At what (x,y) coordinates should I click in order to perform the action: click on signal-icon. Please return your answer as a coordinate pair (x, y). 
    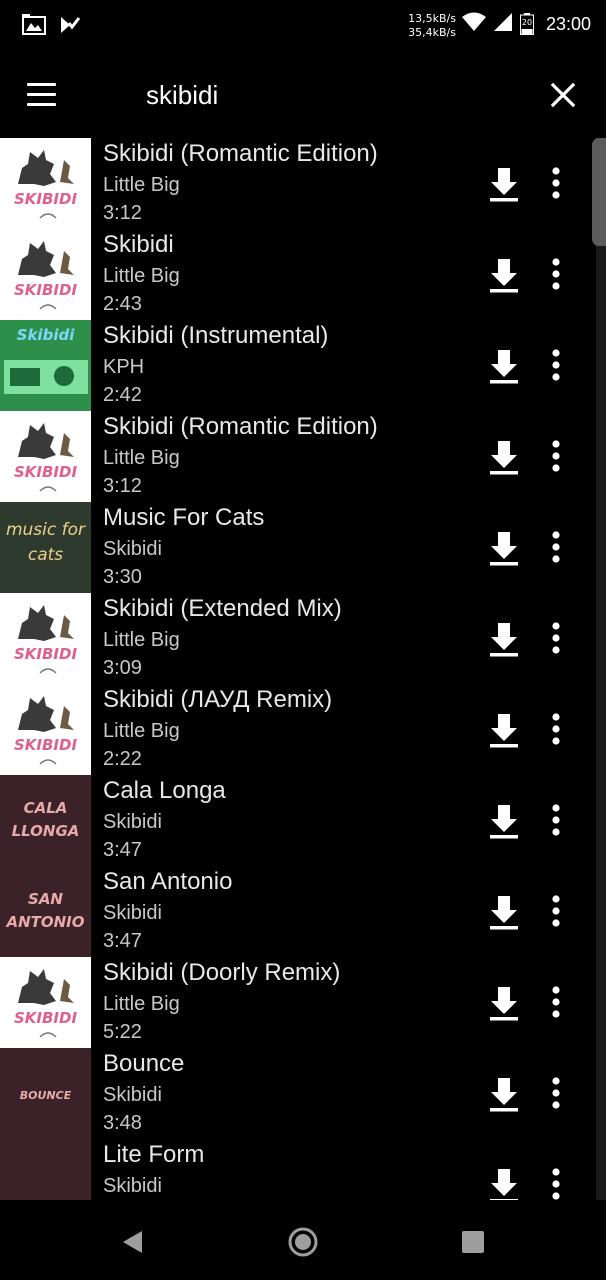
    Looking at the image, I should click on (503, 24).